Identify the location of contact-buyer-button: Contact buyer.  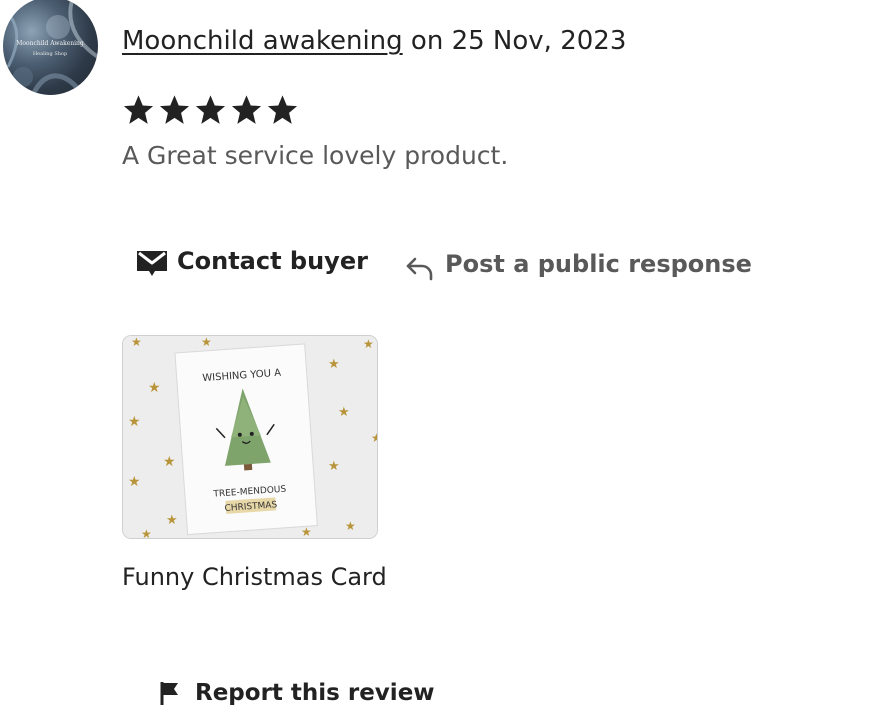
(251, 261).